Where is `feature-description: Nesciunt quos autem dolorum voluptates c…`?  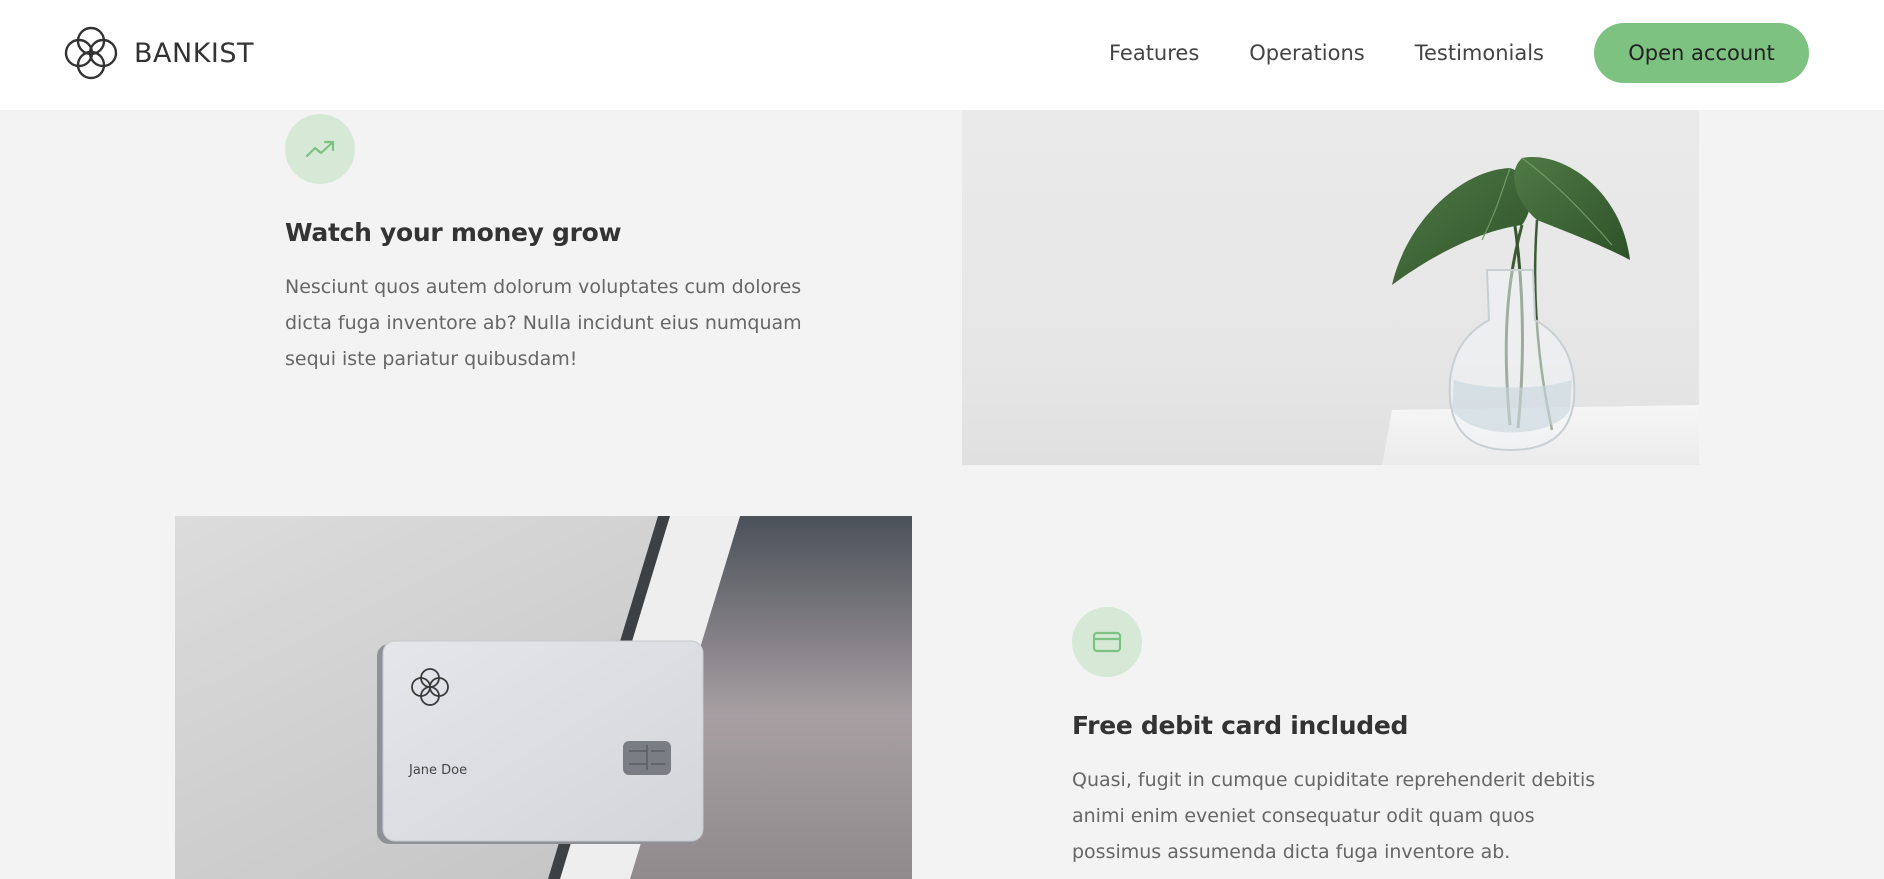
feature-description: Nesciunt quos autem dolorum voluptates c… is located at coordinates (543, 323).